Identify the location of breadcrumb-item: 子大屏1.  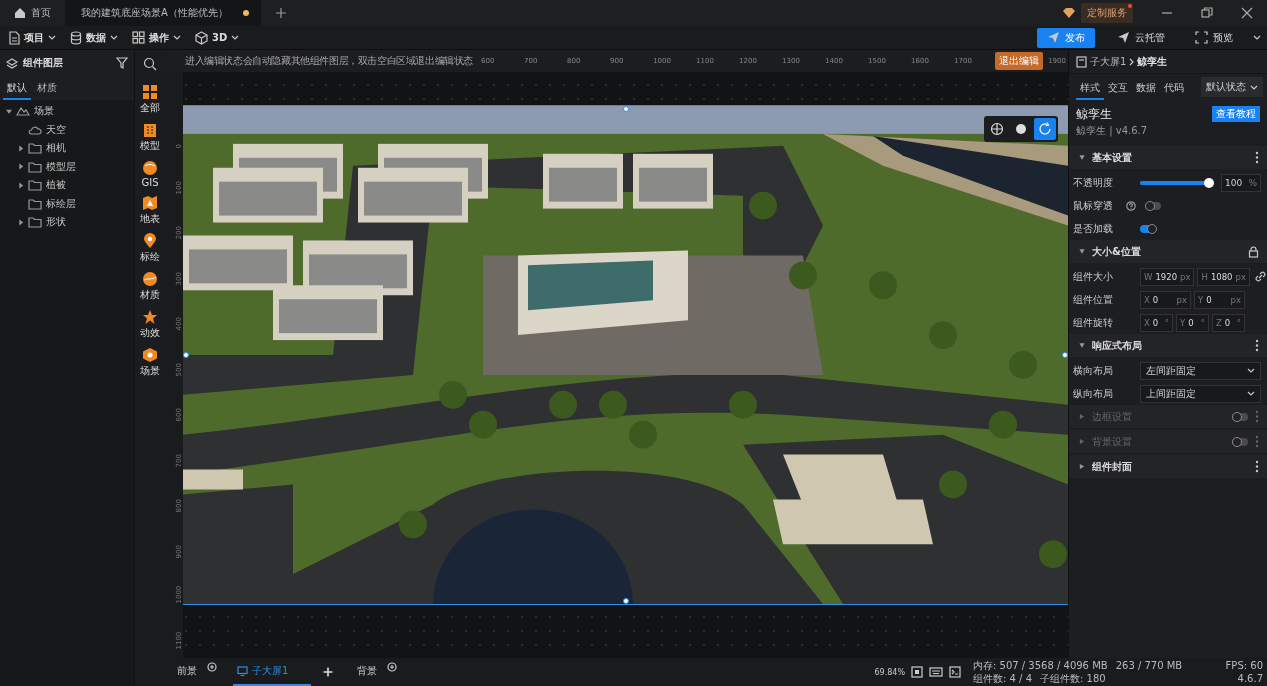
(1108, 61).